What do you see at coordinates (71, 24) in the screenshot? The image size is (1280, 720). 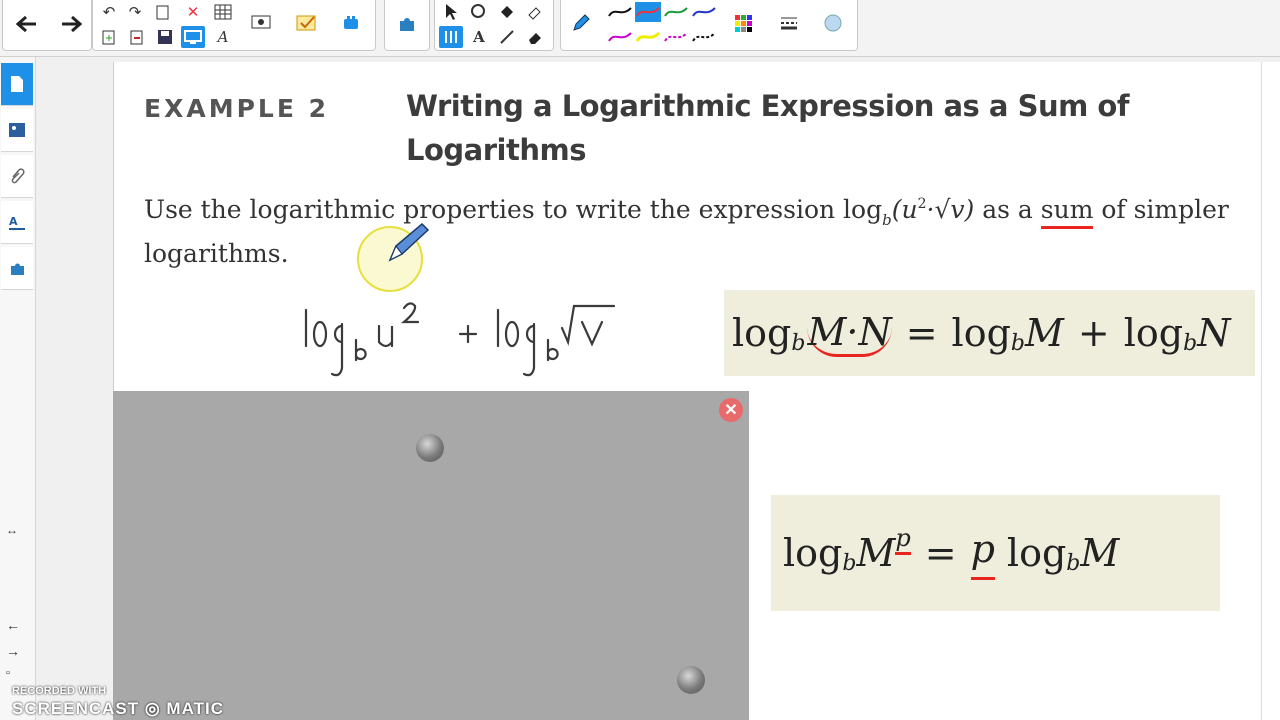 I see `forward-arrow-icon` at bounding box center [71, 24].